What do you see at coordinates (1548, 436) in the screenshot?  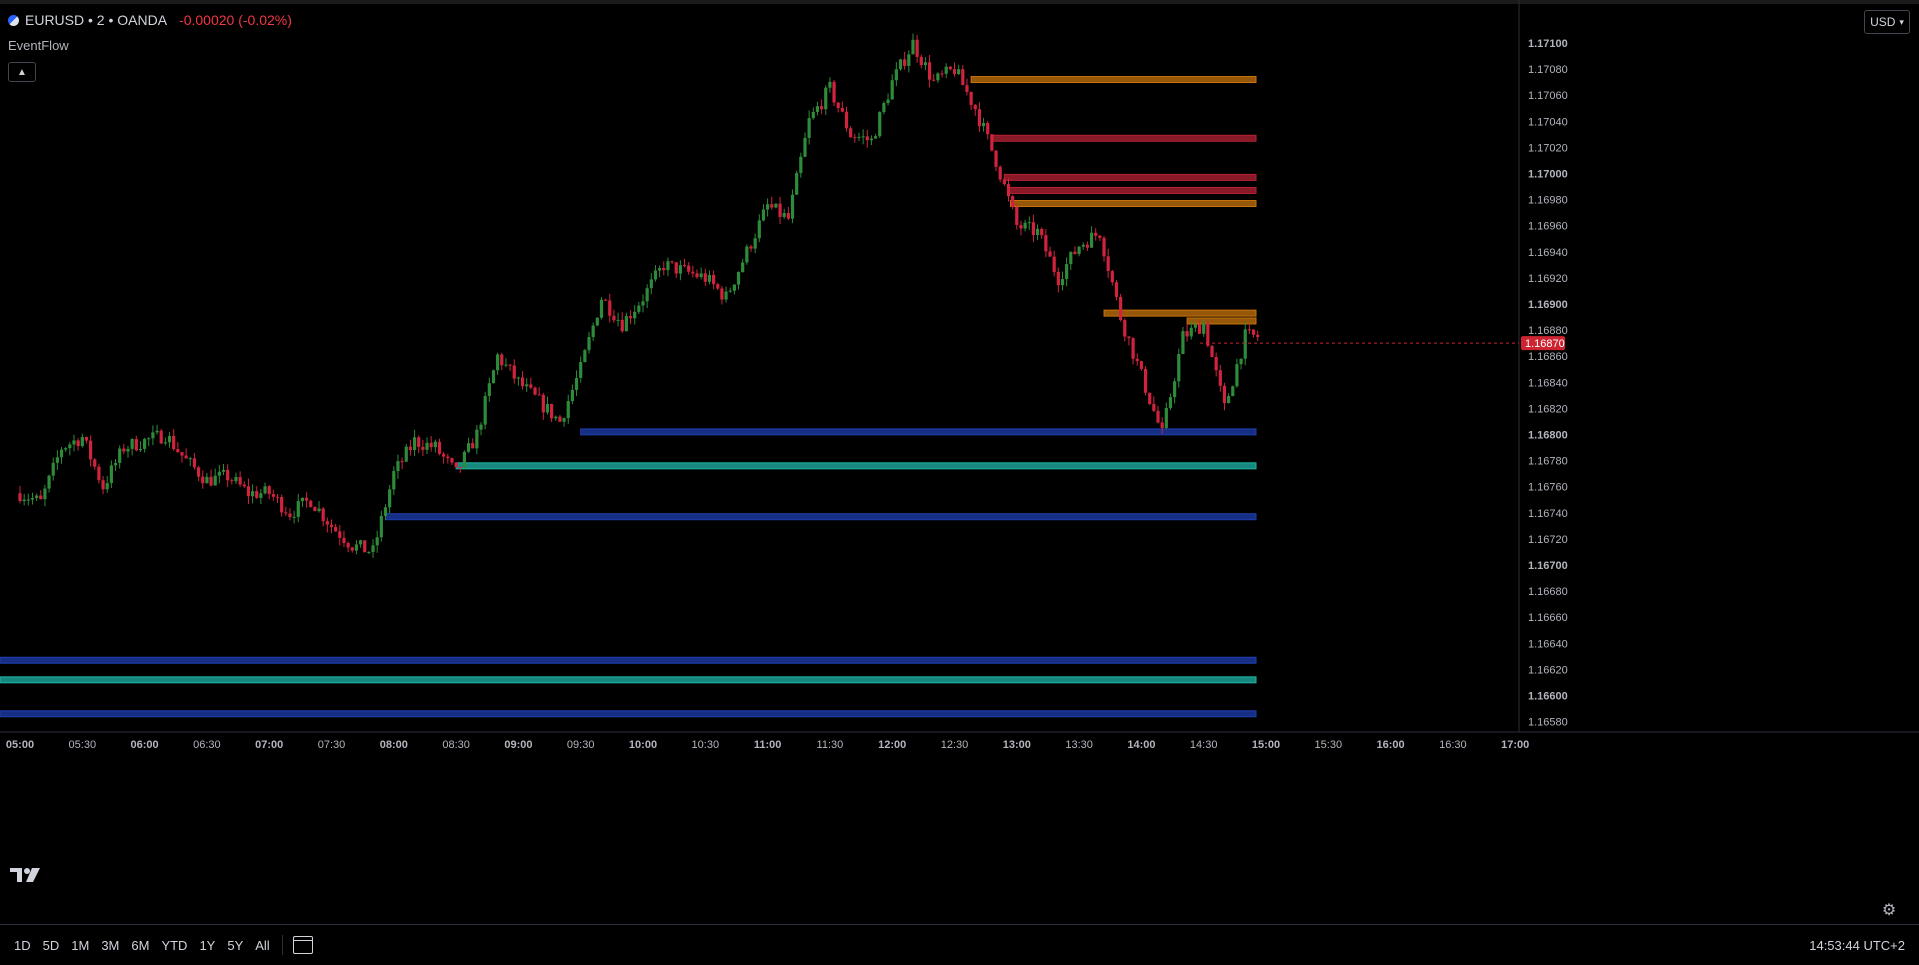 I see `price-axis-label: 1.16800` at bounding box center [1548, 436].